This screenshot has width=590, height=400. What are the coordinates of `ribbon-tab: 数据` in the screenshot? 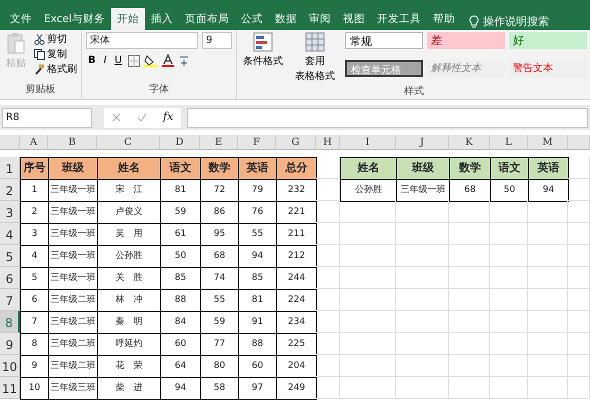 It's located at (285, 19).